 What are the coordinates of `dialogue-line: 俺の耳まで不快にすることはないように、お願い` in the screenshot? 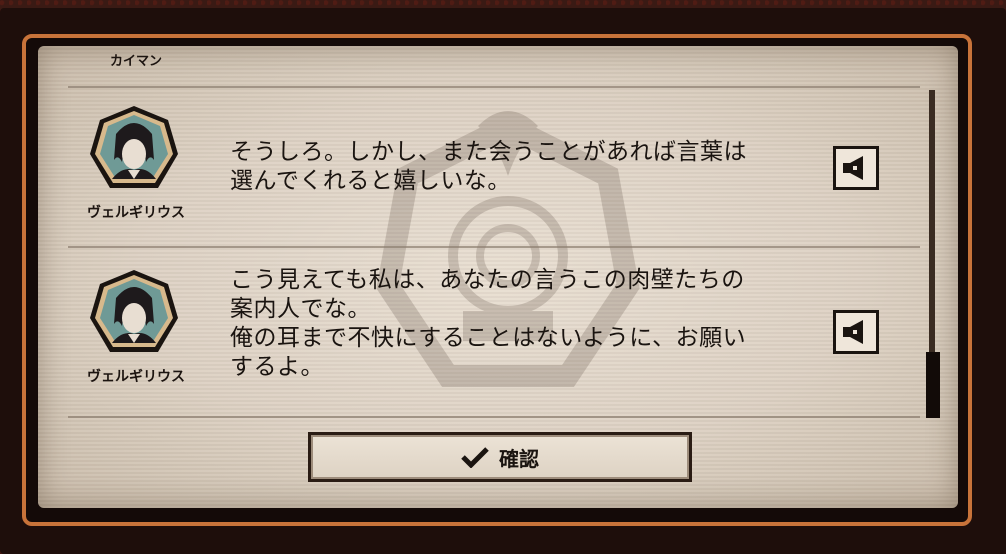 It's located at (488, 338).